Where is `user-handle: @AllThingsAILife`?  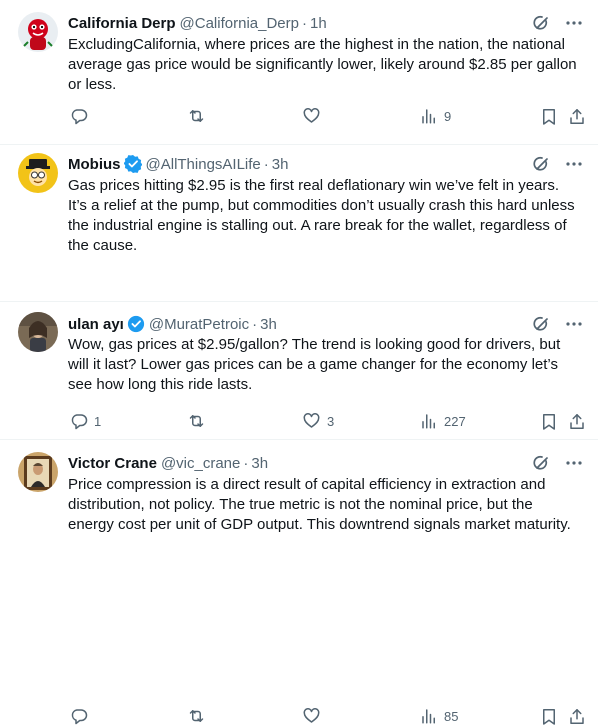
user-handle: @AllThingsAILife is located at coordinates (203, 164).